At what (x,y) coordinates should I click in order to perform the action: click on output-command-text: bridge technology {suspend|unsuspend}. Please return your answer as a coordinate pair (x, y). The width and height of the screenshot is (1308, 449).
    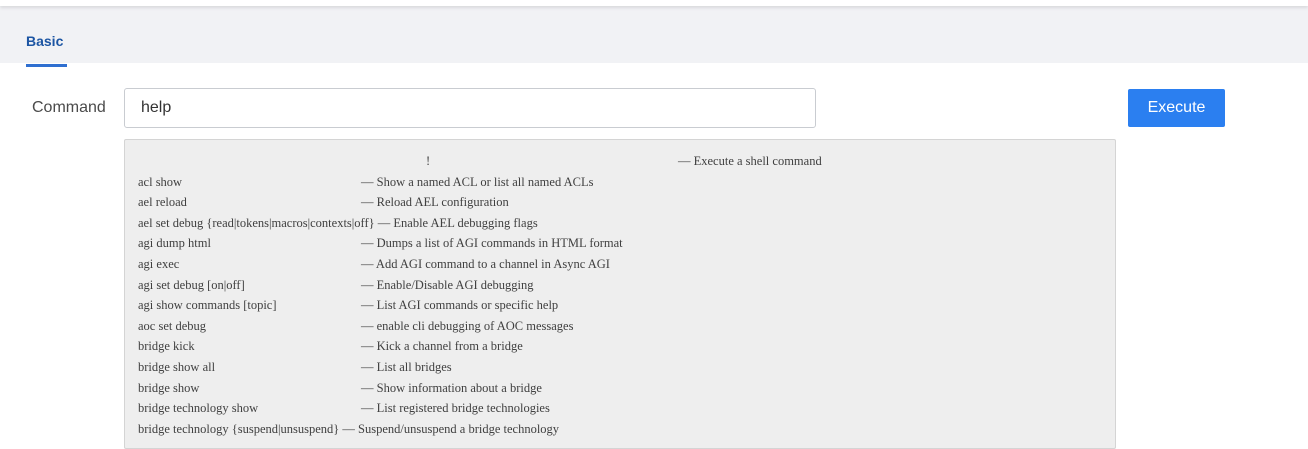
    Looking at the image, I should click on (239, 428).